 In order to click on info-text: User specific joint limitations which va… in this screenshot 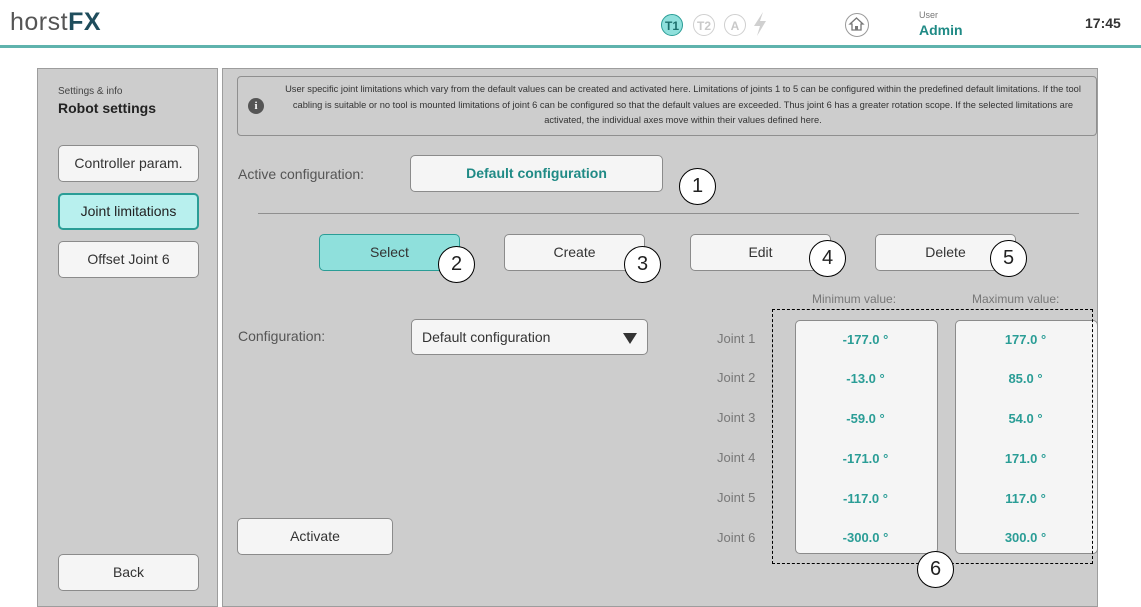, I will do `click(683, 104)`.